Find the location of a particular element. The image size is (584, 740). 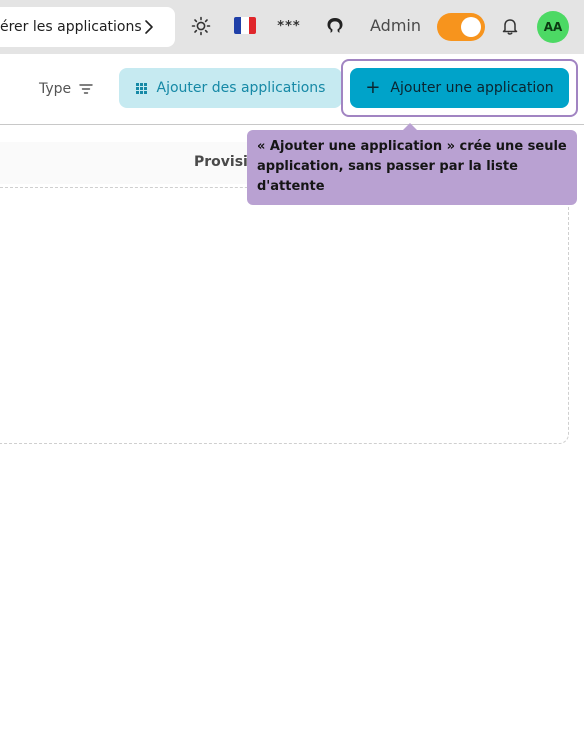

add-multiple-apps-button: Ajouter des applications is located at coordinates (230, 88).